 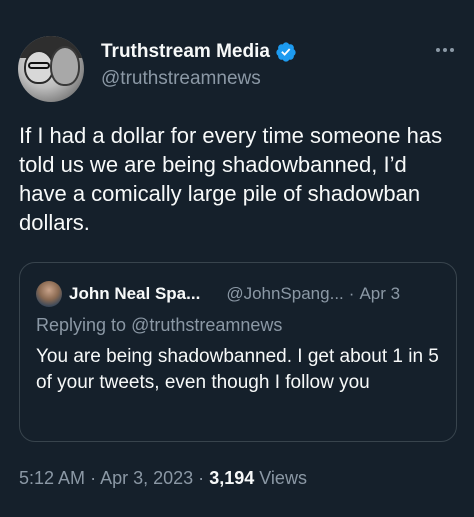 What do you see at coordinates (185, 52) in the screenshot?
I see `author-display-name: Truthstream Media` at bounding box center [185, 52].